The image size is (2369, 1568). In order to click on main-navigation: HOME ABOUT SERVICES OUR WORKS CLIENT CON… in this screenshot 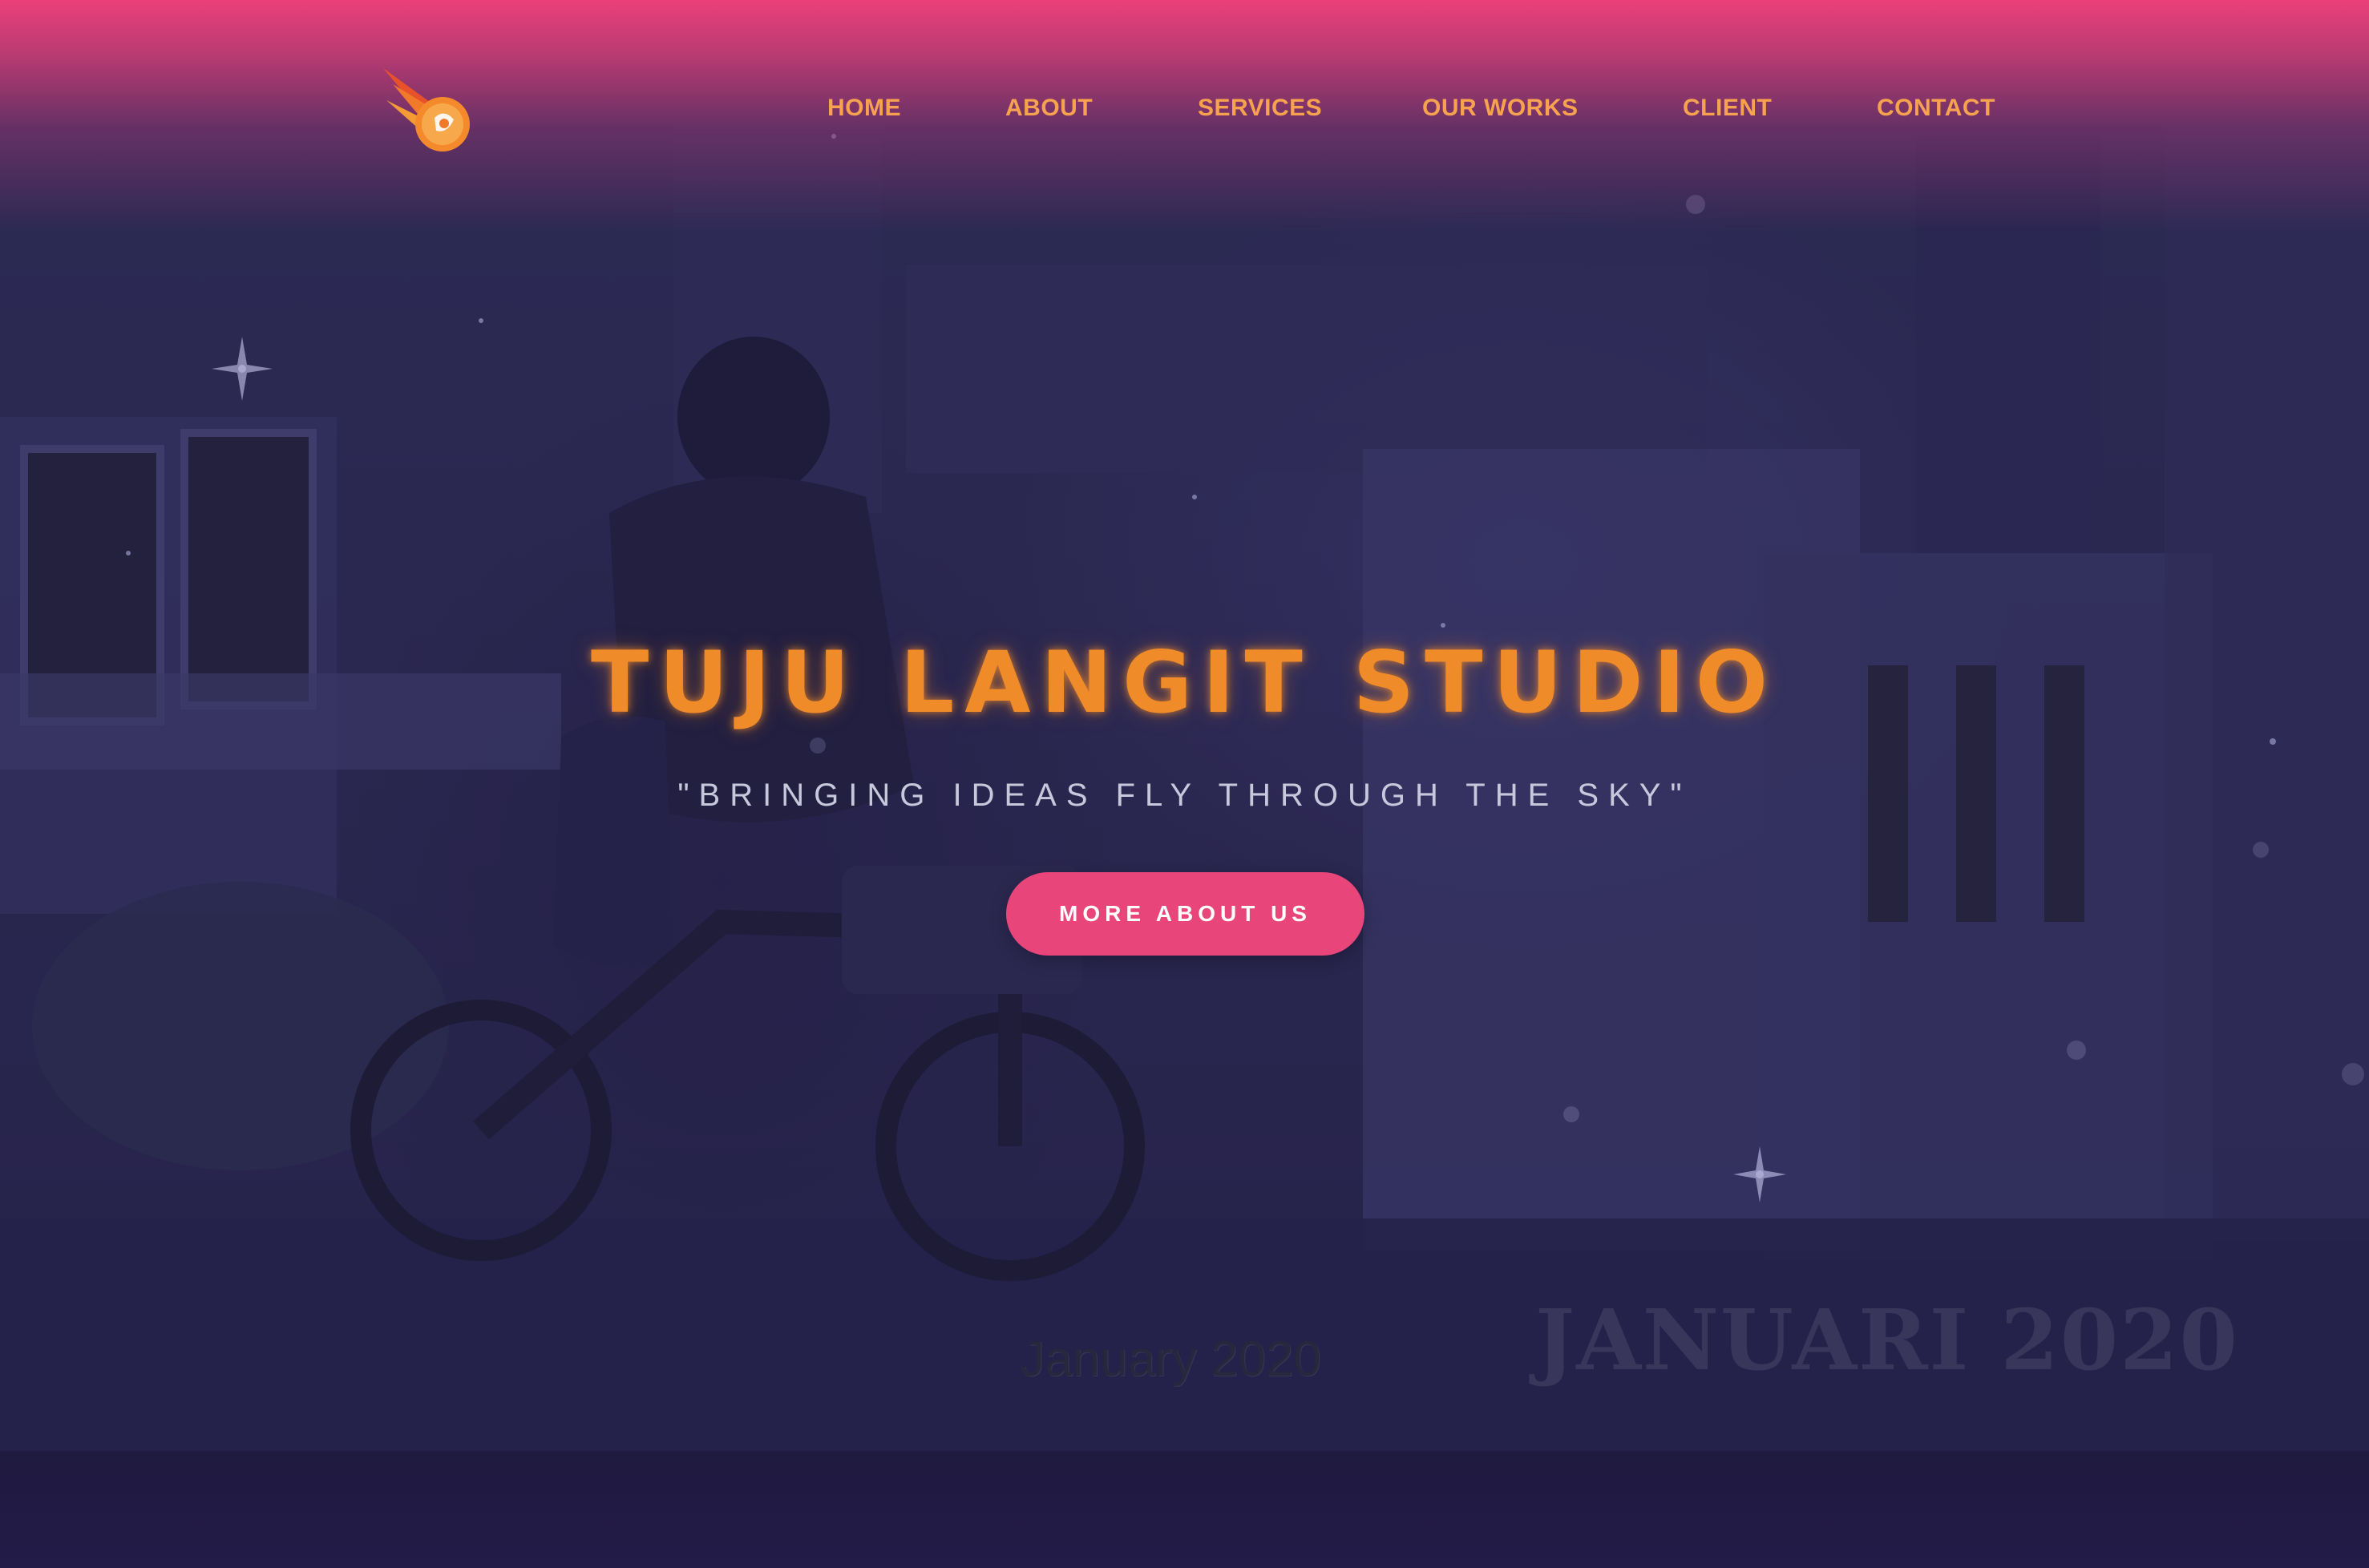, I will do `click(1185, 115)`.